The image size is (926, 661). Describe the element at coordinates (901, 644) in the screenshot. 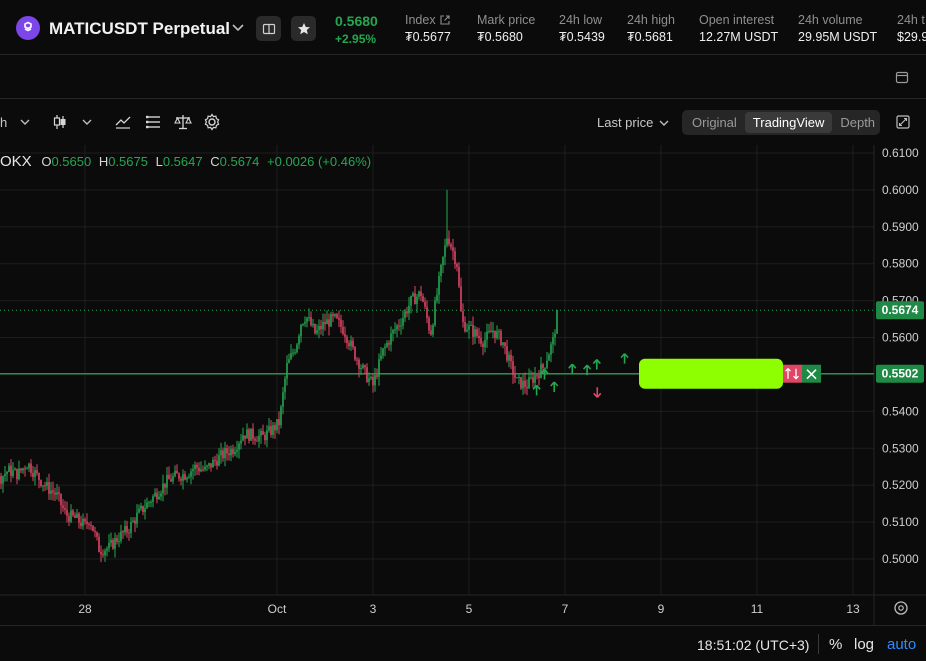

I see `auto-scale-toggle: auto` at that location.